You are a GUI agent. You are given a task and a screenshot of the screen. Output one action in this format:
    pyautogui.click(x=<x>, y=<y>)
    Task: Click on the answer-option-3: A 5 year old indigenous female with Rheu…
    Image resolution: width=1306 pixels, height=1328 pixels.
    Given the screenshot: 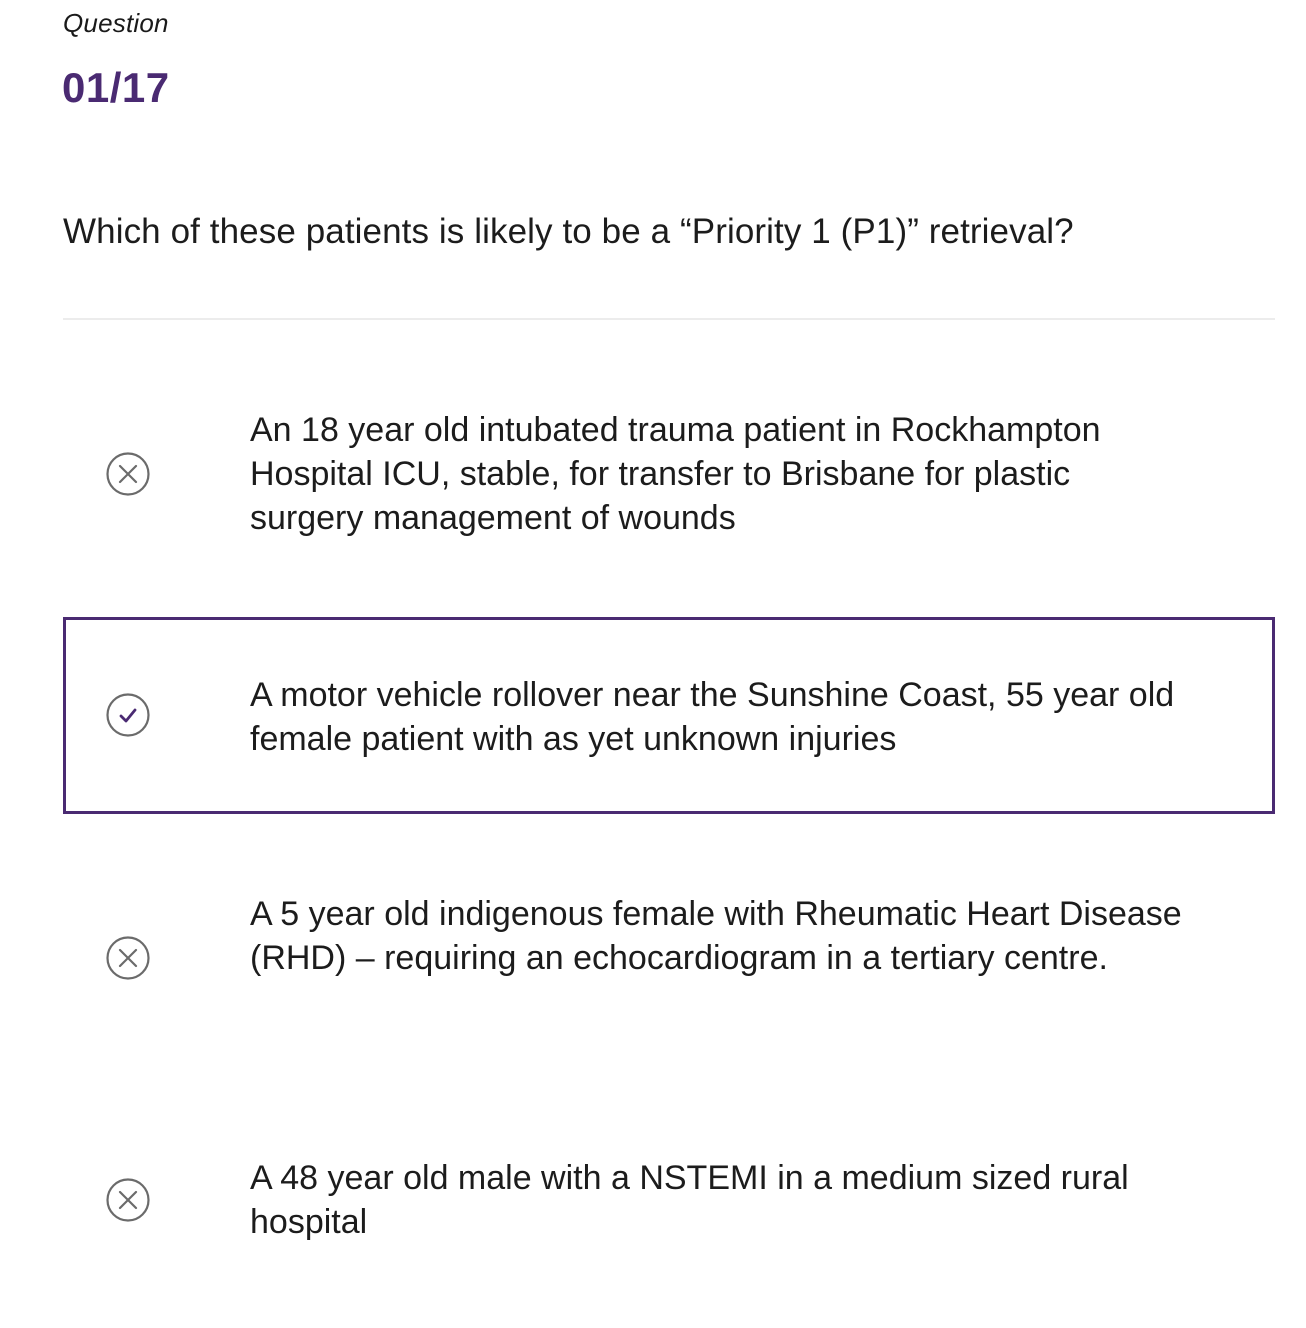 What is the action you would take?
    pyautogui.click(x=669, y=961)
    